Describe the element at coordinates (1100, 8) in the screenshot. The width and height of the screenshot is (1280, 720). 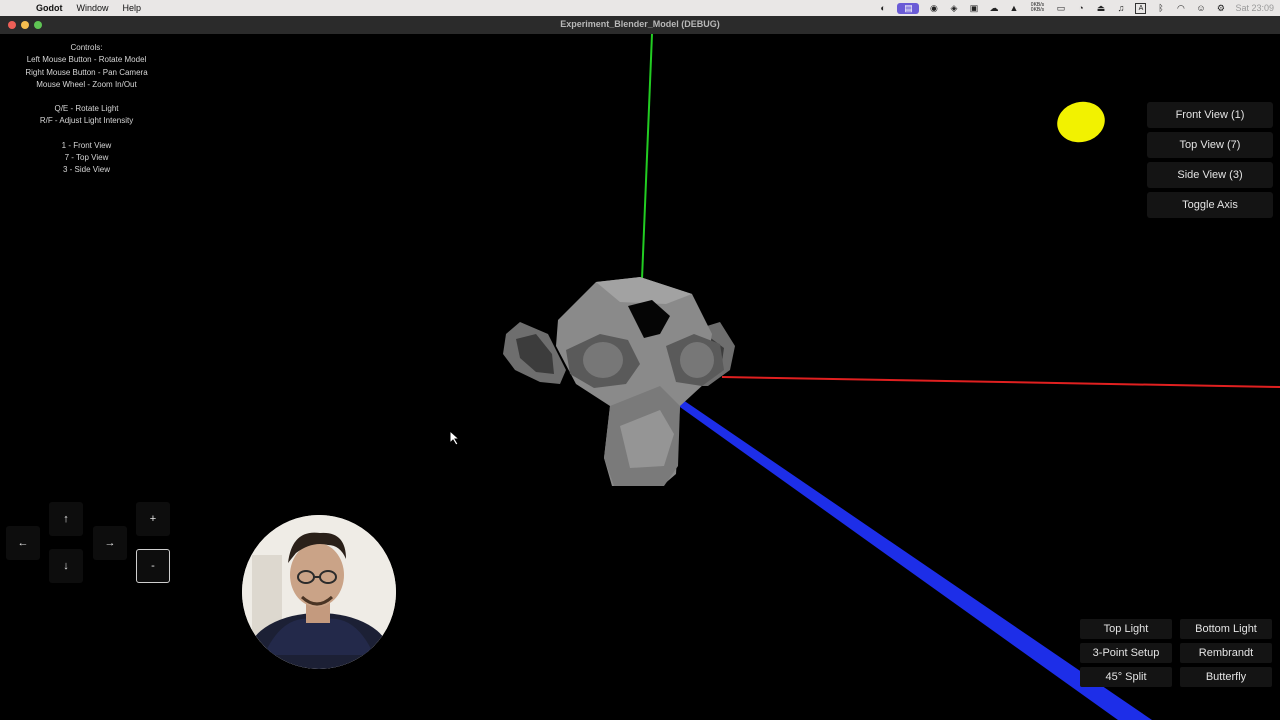
I see `eject-icon: ⏏` at that location.